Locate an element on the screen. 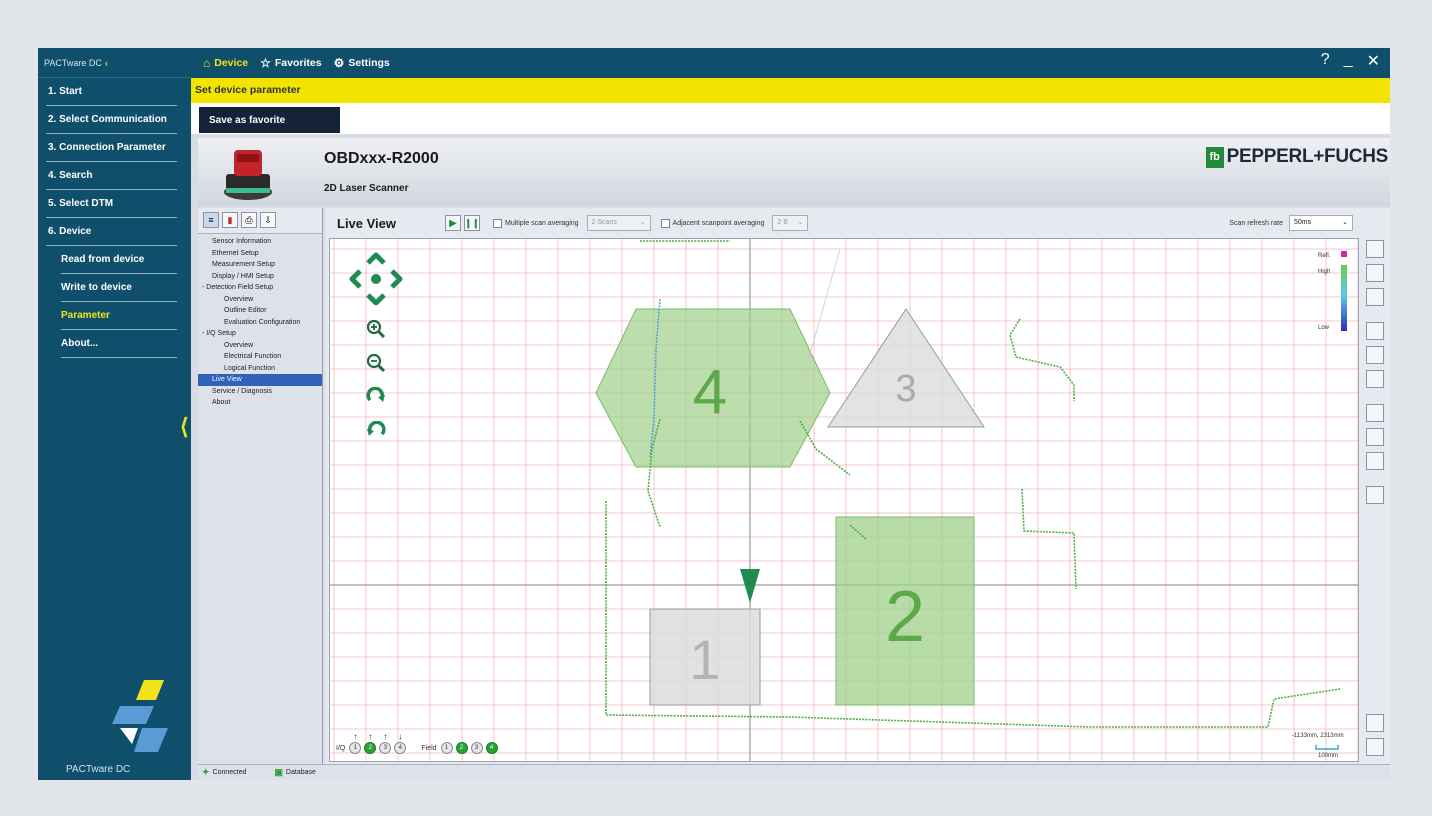 Image resolution: width=1432 pixels, height=816 pixels. adjacent-value: 2 B is located at coordinates (782, 222).